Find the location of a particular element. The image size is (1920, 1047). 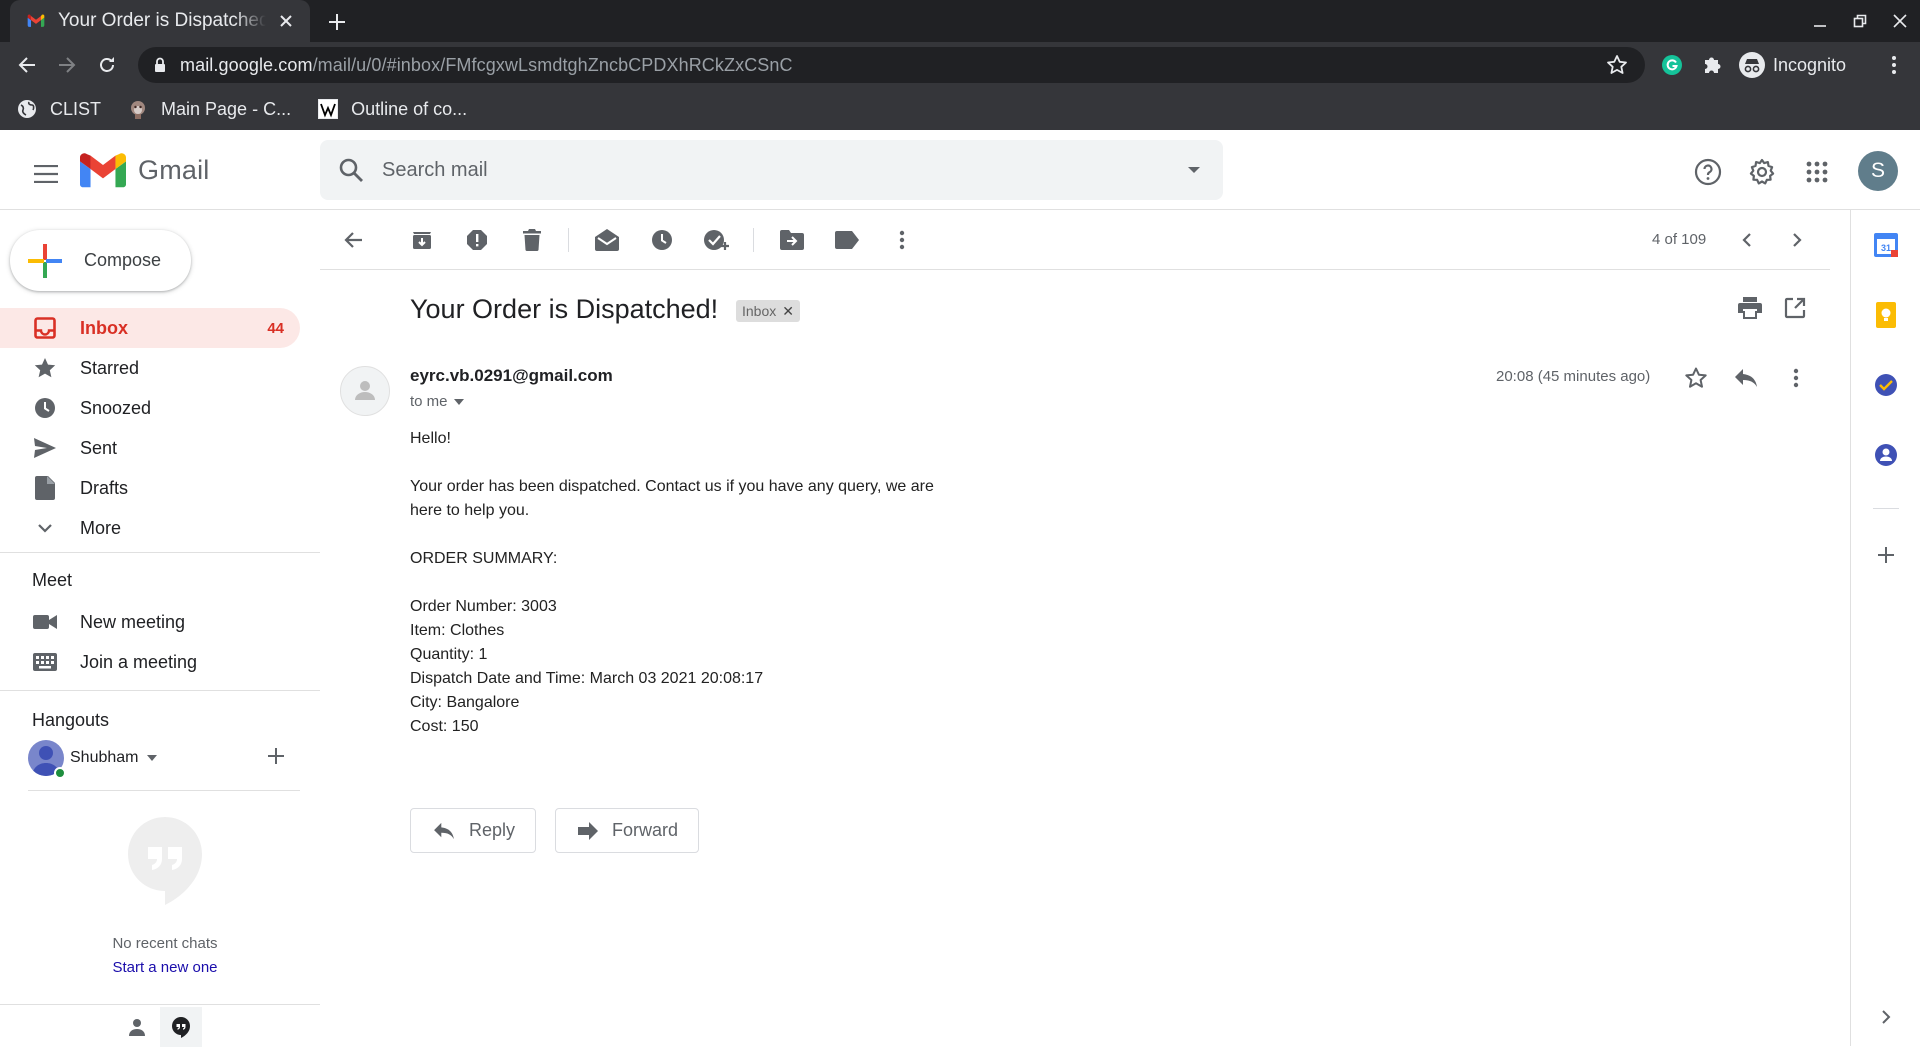

show-side-panel-chevron-icon is located at coordinates (1886, 1017).